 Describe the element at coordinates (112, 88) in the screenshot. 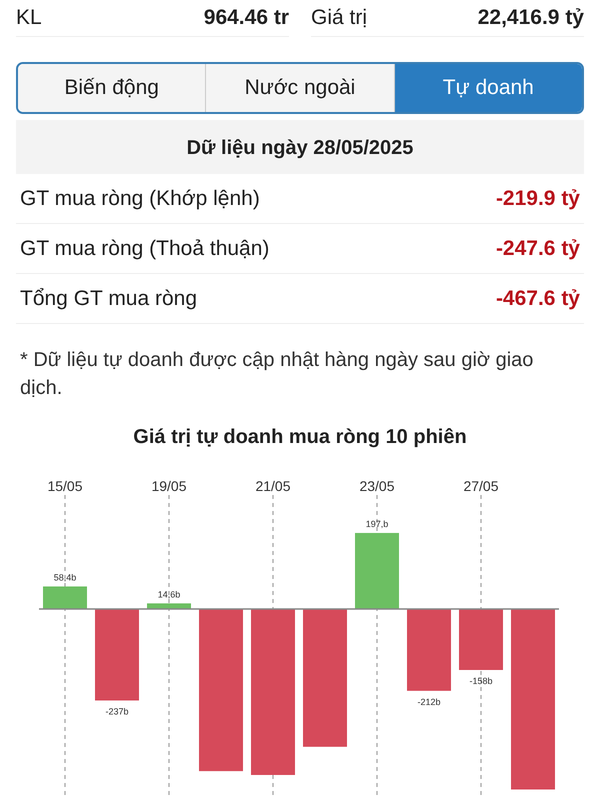

I see `tab: Biến động` at that location.